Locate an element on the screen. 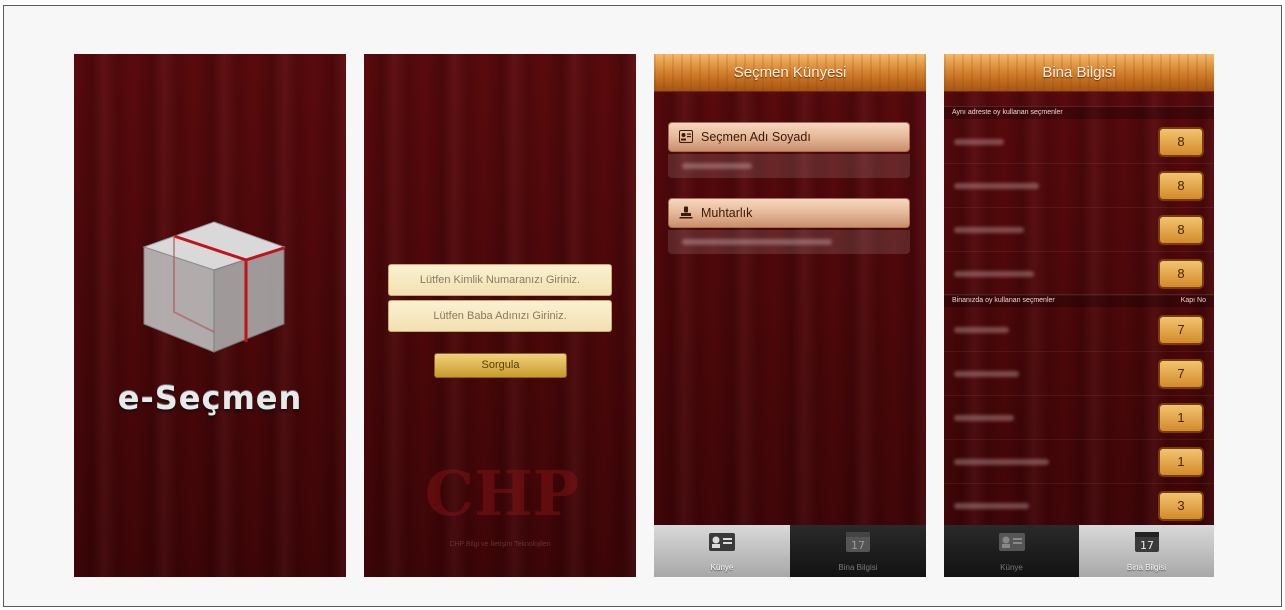 The height and width of the screenshot is (610, 1285). nav-title: Seçmen Künyesi is located at coordinates (790, 73).